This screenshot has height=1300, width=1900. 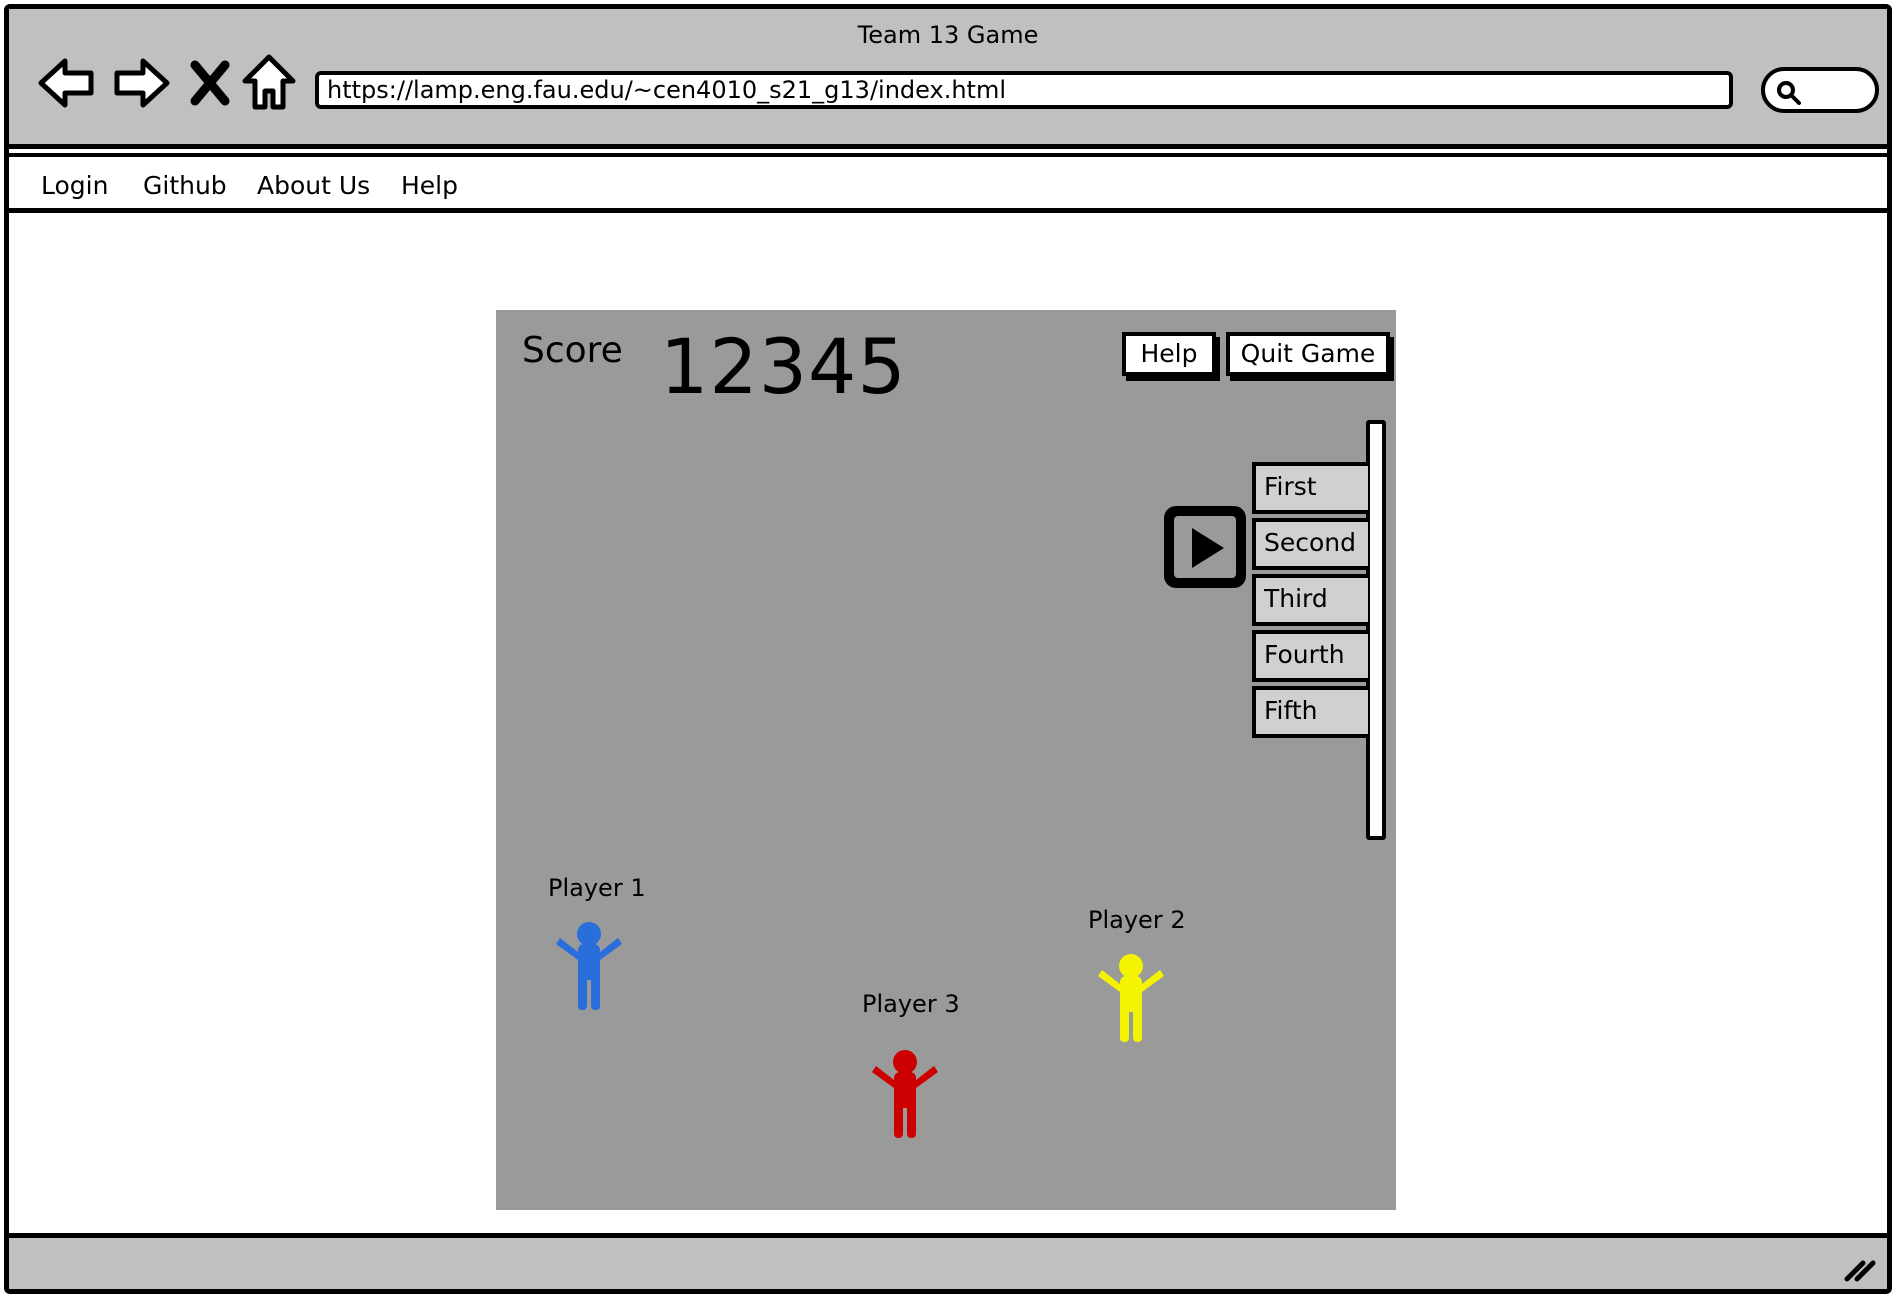 I want to click on close-x-icon, so click(x=211, y=83).